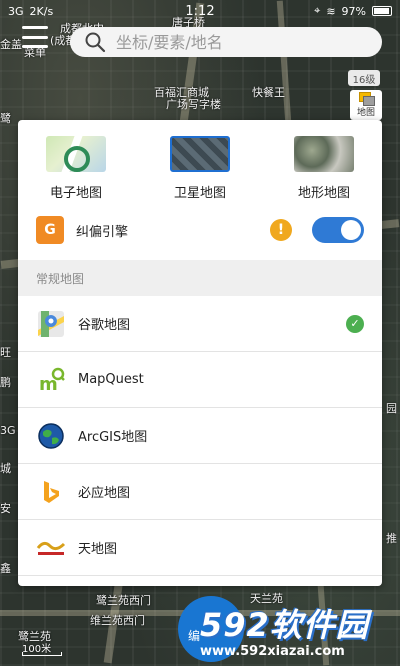 The width and height of the screenshot is (400, 666). Describe the element at coordinates (194, 636) in the screenshot. I see `edit-button-label: 编` at that location.